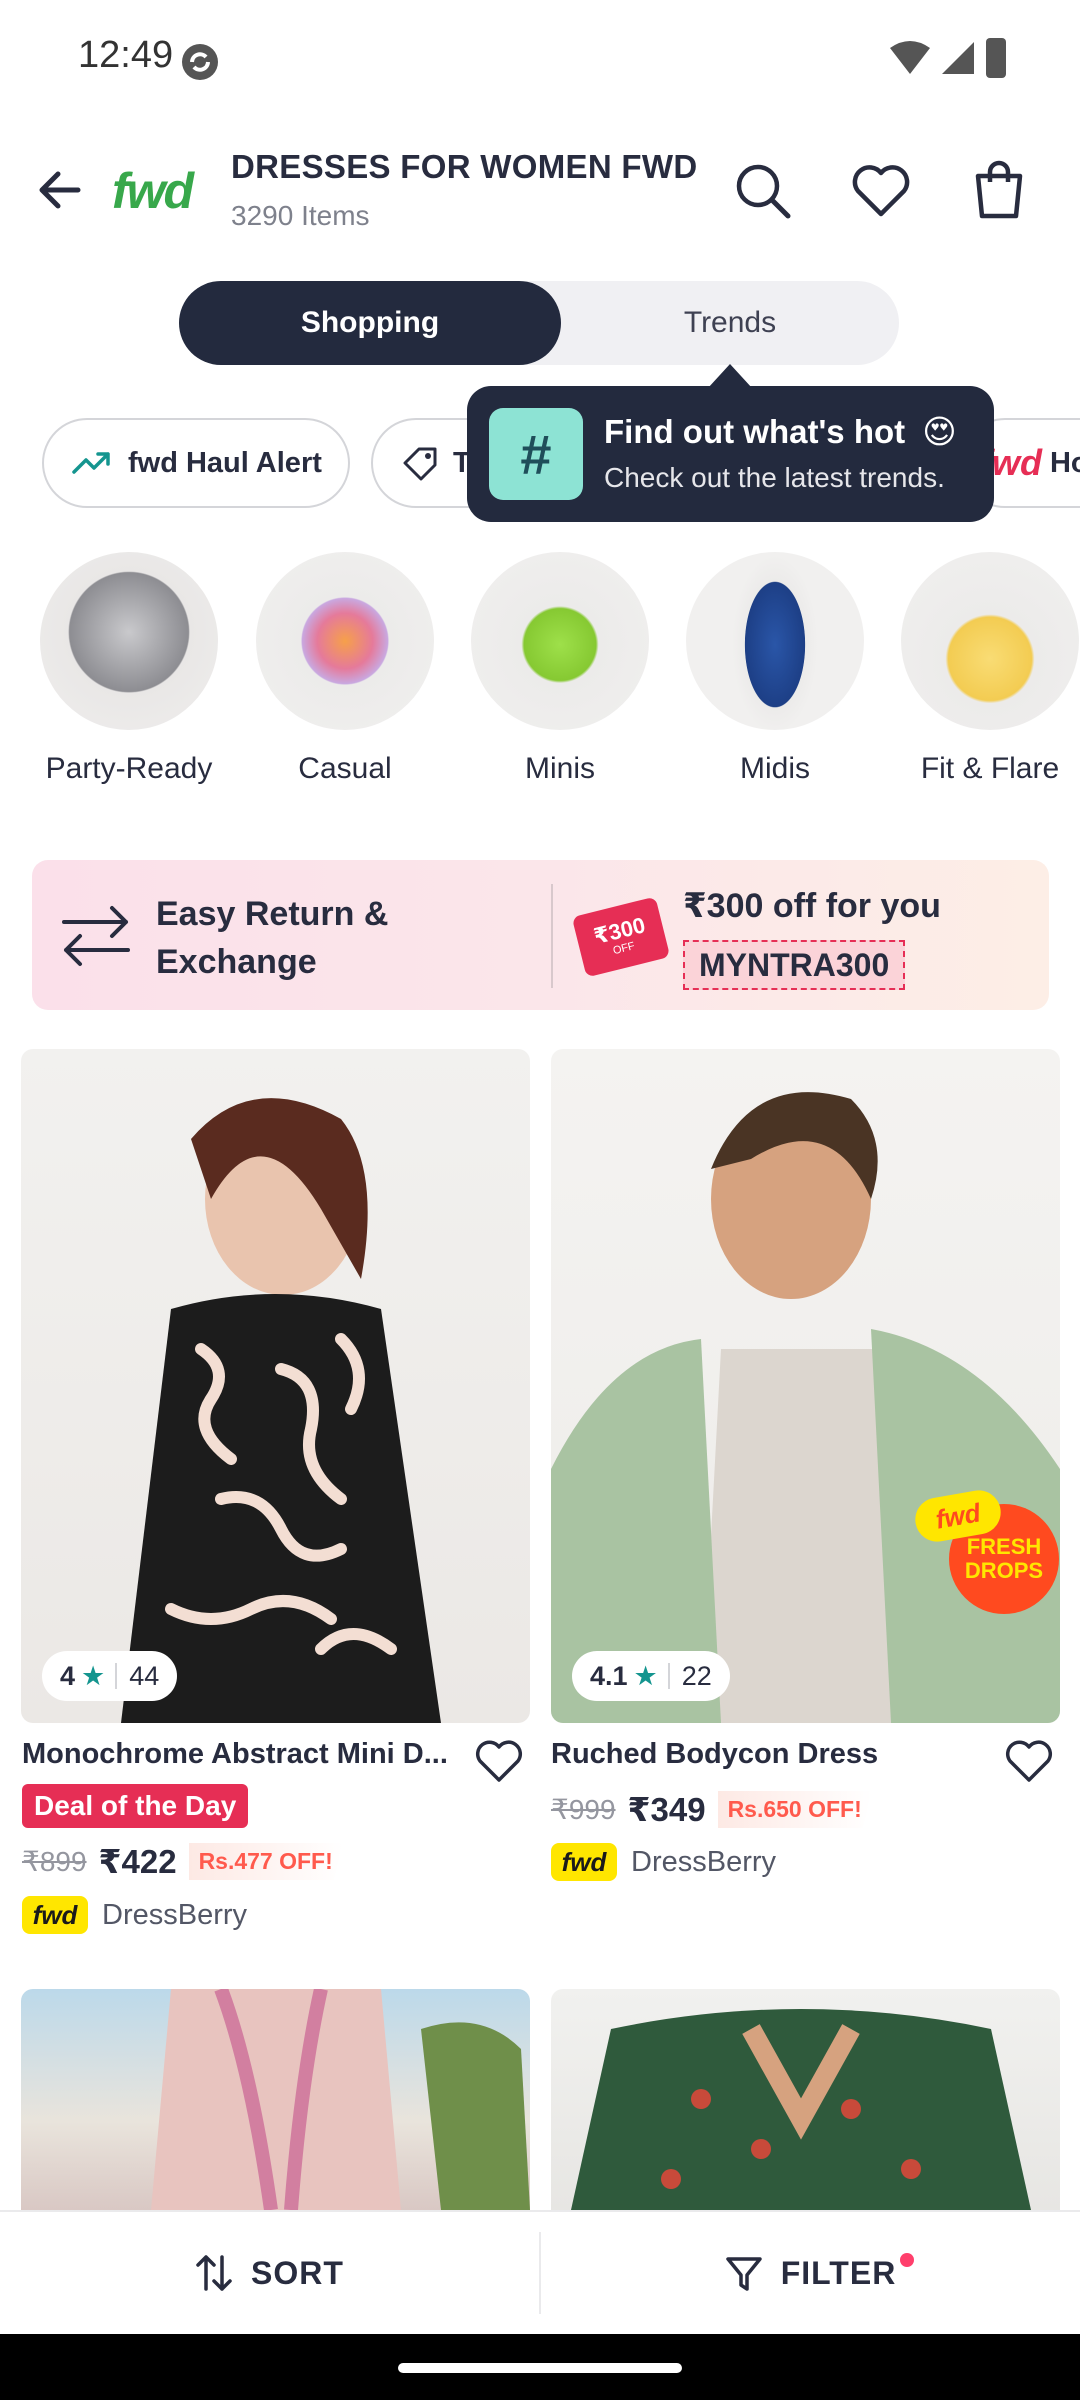 Image resolution: width=1080 pixels, height=2400 pixels. I want to click on tag-icon, so click(421, 463).